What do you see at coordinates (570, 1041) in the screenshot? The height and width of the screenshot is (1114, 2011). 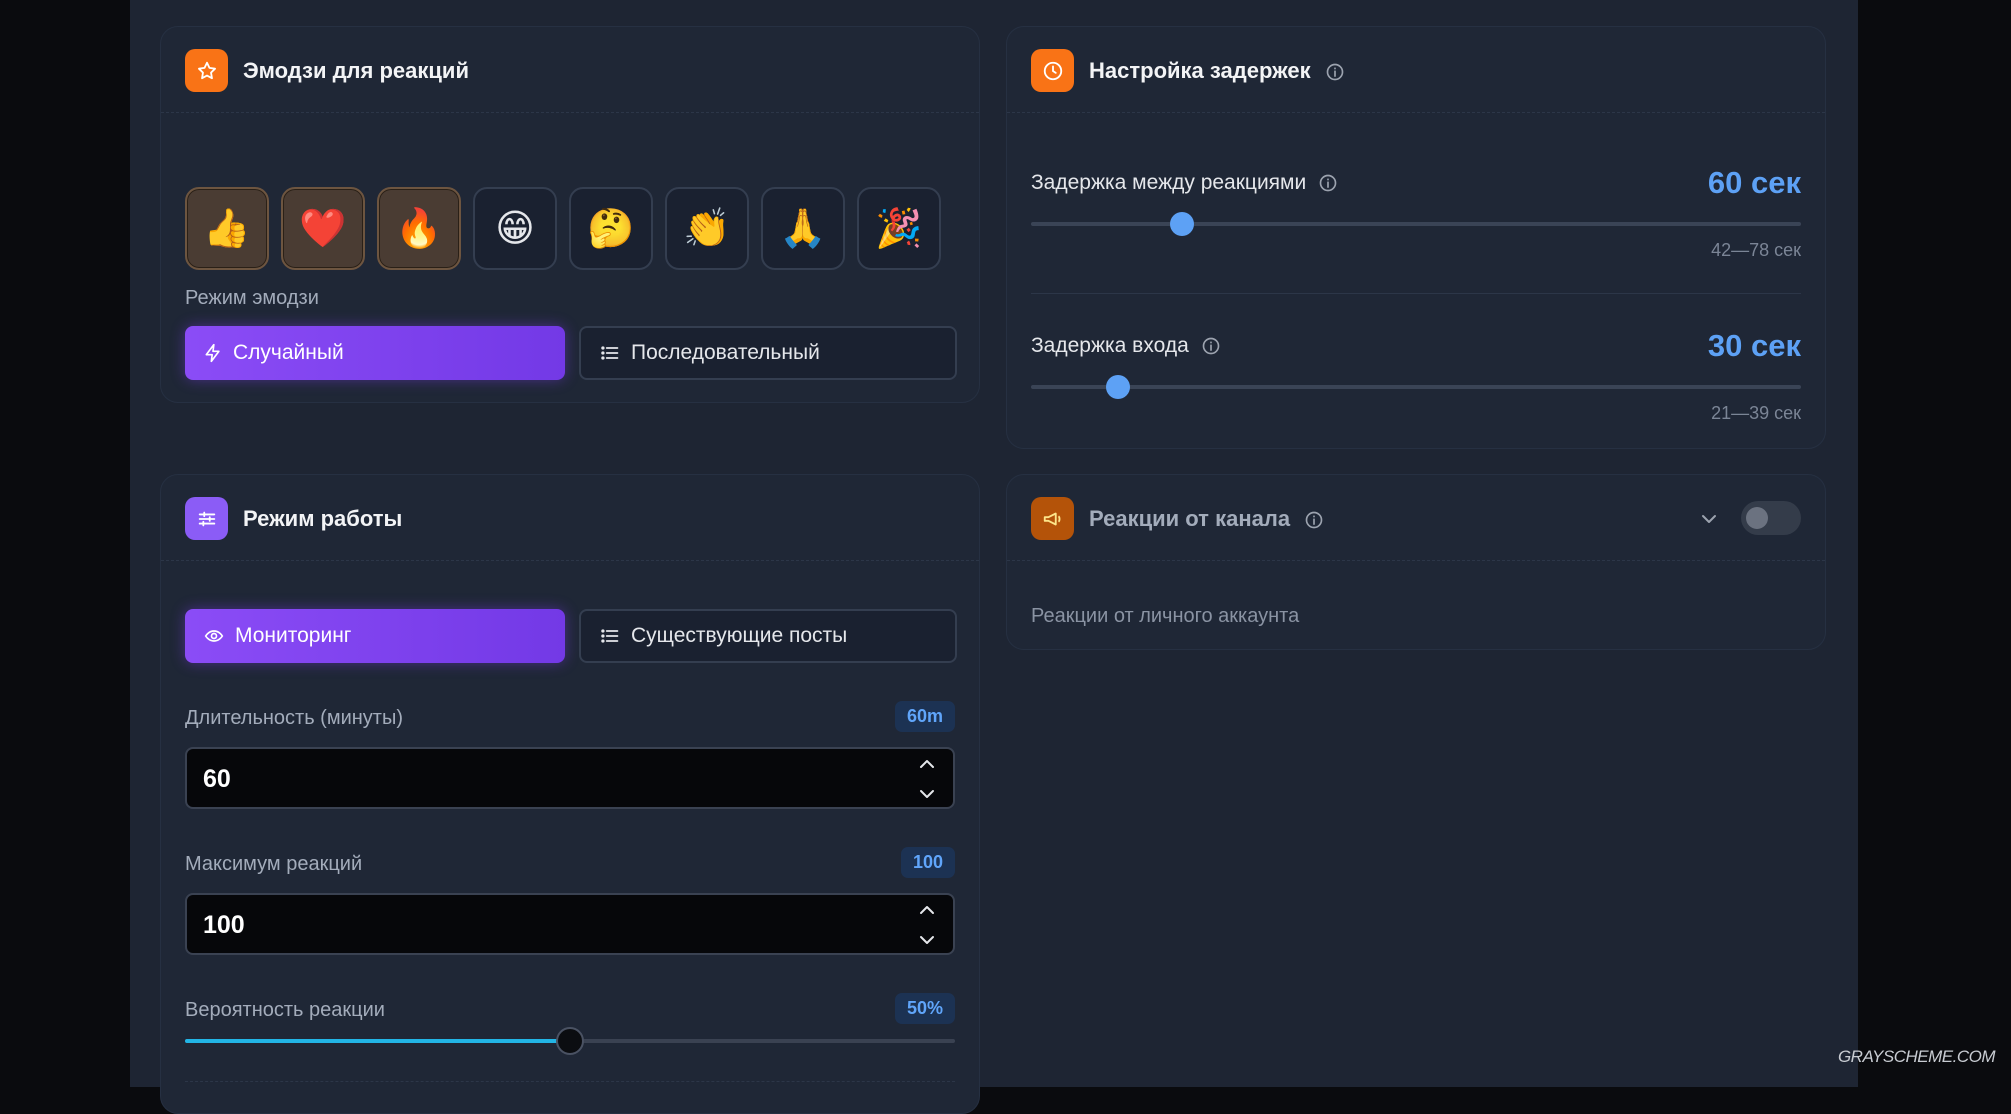 I see `probability-slider-thumb` at bounding box center [570, 1041].